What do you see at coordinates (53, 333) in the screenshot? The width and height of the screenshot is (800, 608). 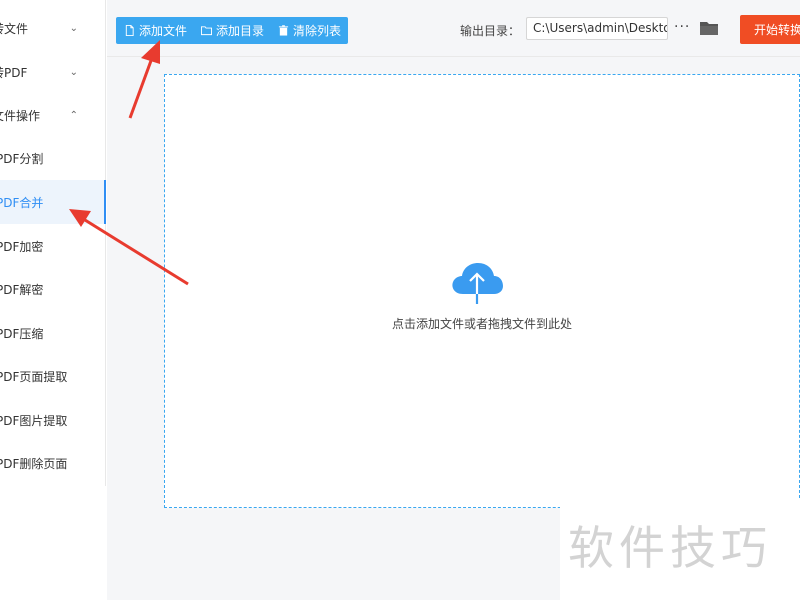 I see `sidebar-item-pdf-compress: PDF压缩` at bounding box center [53, 333].